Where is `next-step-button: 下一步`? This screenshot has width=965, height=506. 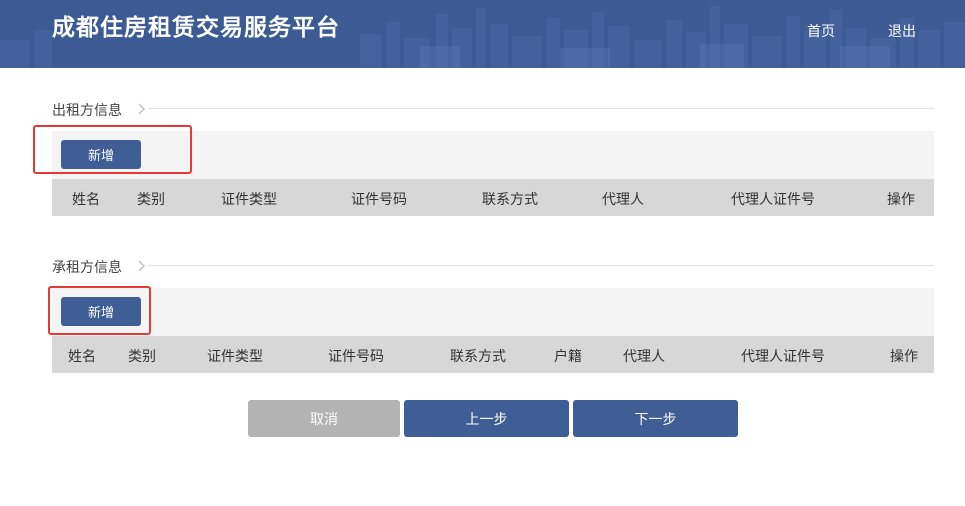
next-step-button: 下一步 is located at coordinates (655, 418).